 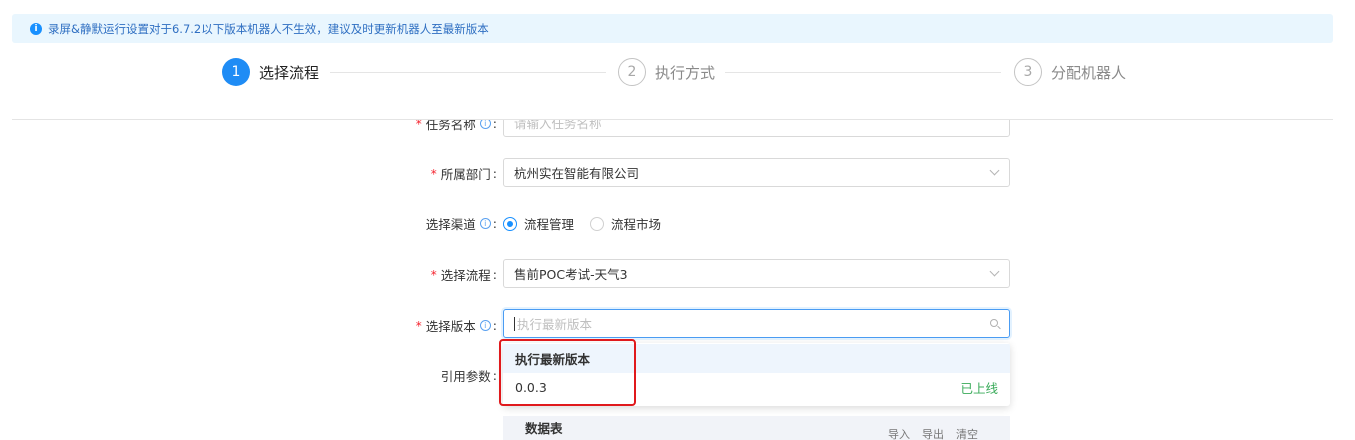 What do you see at coordinates (756, 323) in the screenshot?
I see `version-select: 执行最新版本` at bounding box center [756, 323].